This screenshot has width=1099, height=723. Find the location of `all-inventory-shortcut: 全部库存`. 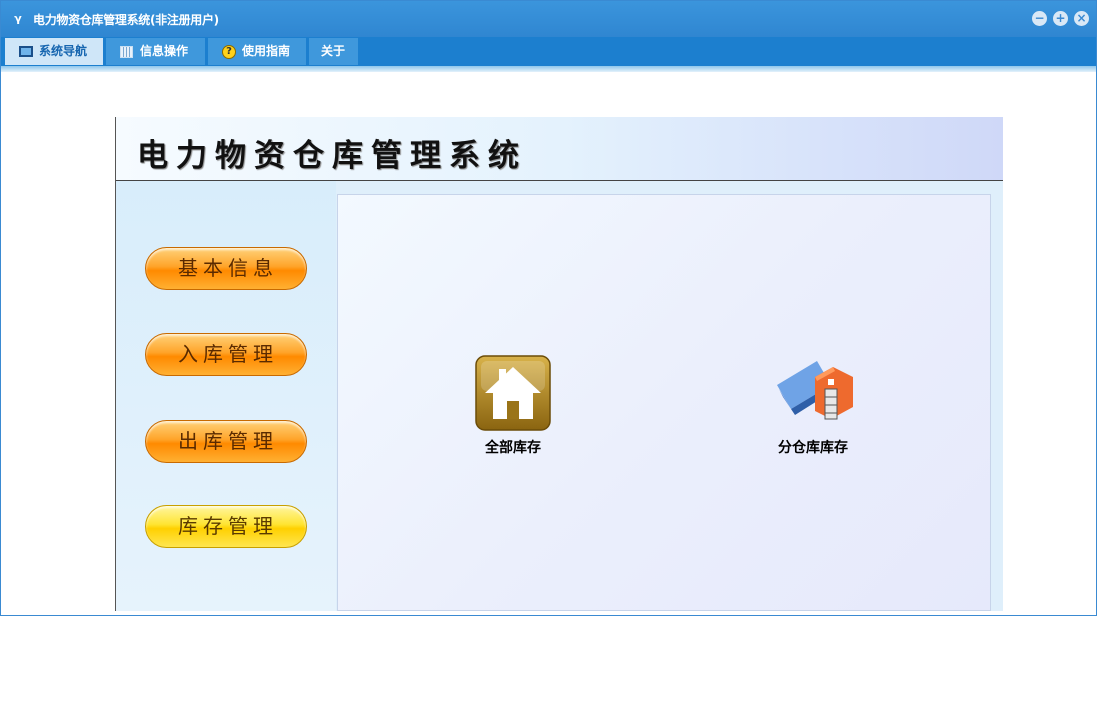

all-inventory-shortcut: 全部库存 is located at coordinates (513, 406).